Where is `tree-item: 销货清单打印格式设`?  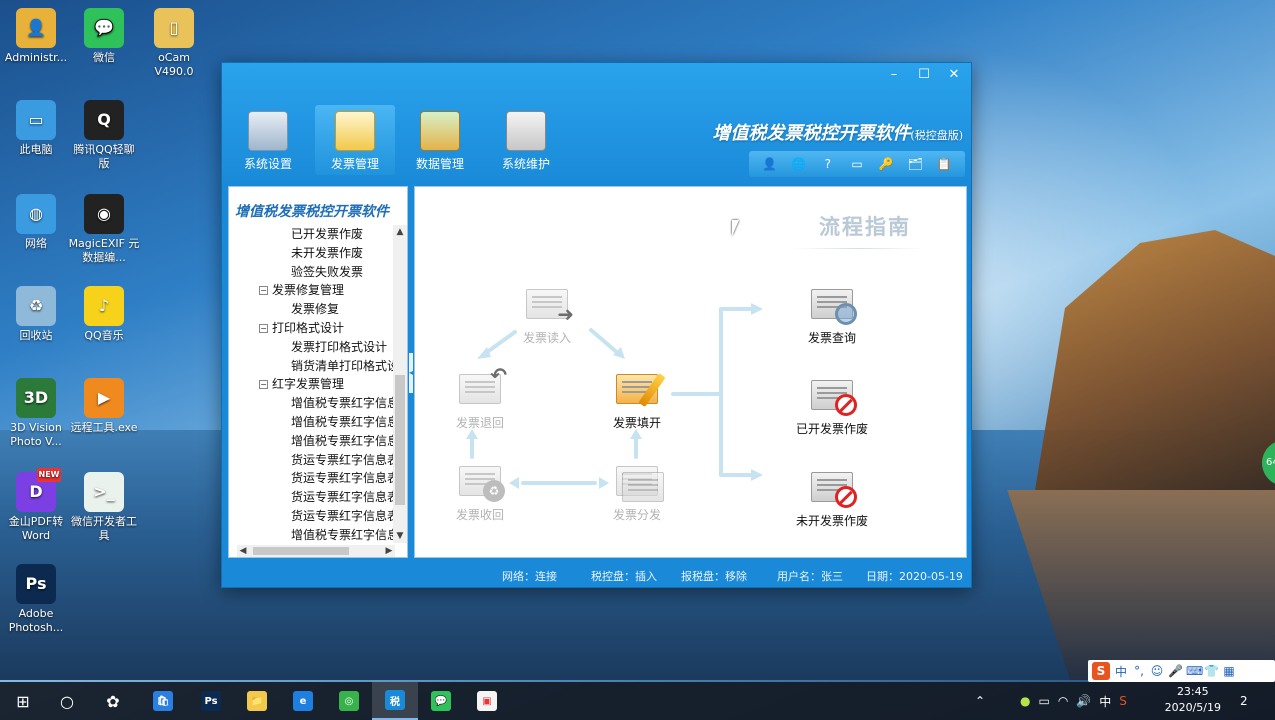
tree-item: 销货清单打印格式设 is located at coordinates (312, 366).